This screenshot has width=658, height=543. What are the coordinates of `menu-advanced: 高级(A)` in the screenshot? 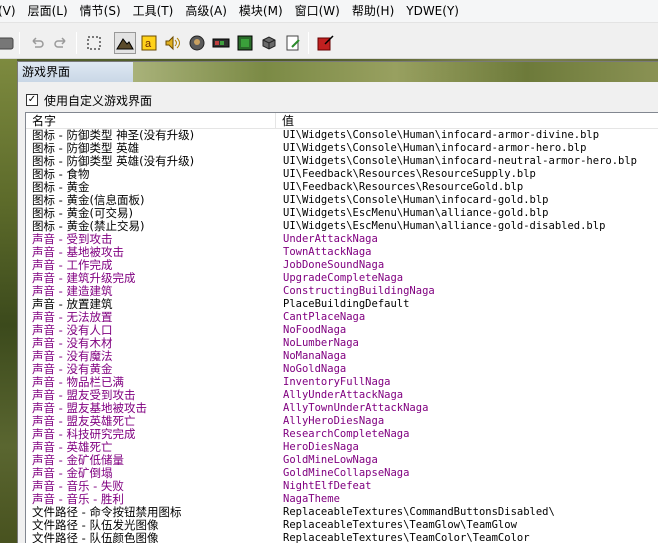 It's located at (206, 11).